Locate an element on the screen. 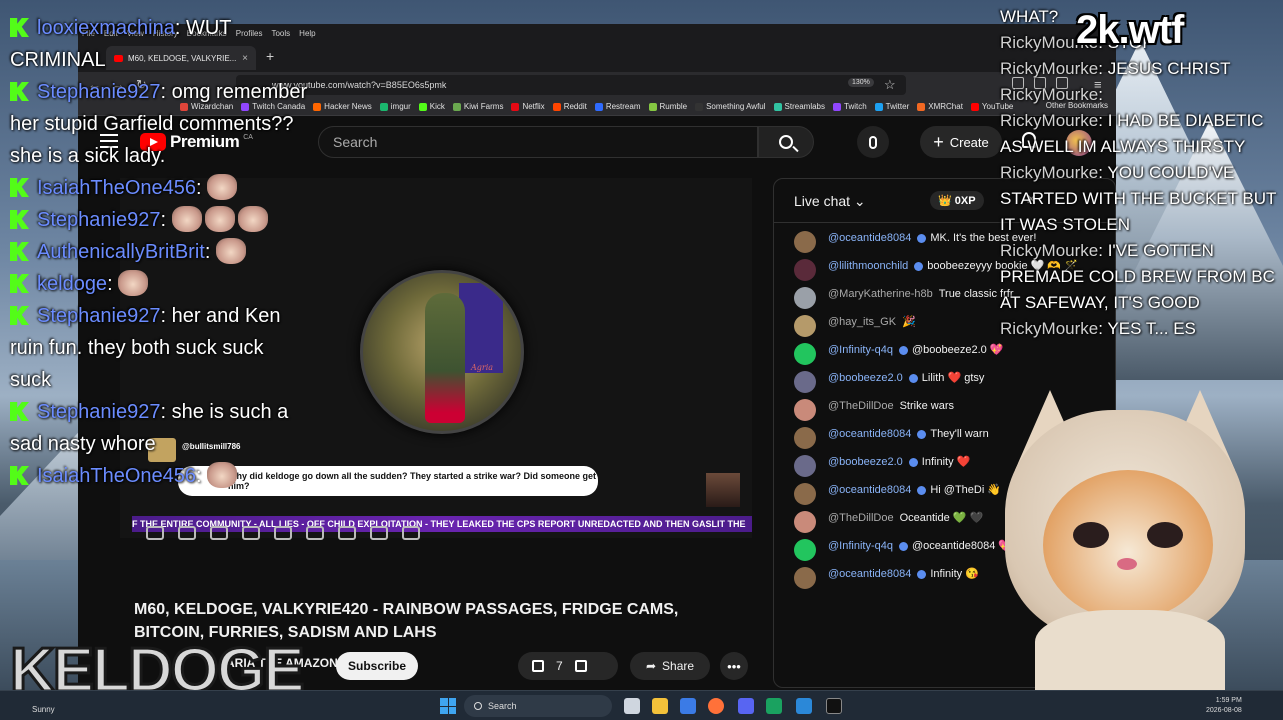 This screenshot has width=1283, height=720. task-view-icon is located at coordinates (632, 706).